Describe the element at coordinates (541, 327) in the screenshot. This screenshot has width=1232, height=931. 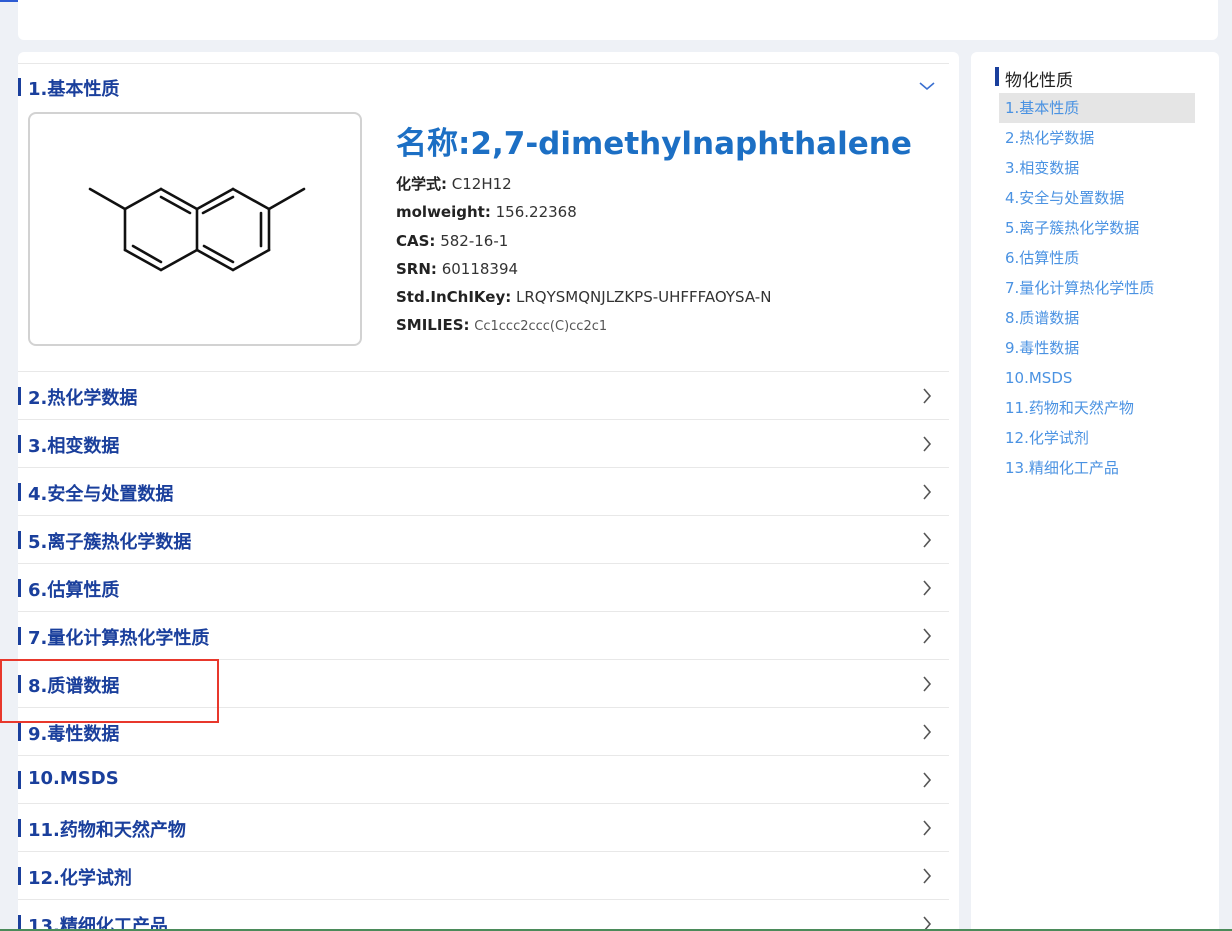
I see `property-value: Cc1ccc2ccc(C)cc2c1` at that location.